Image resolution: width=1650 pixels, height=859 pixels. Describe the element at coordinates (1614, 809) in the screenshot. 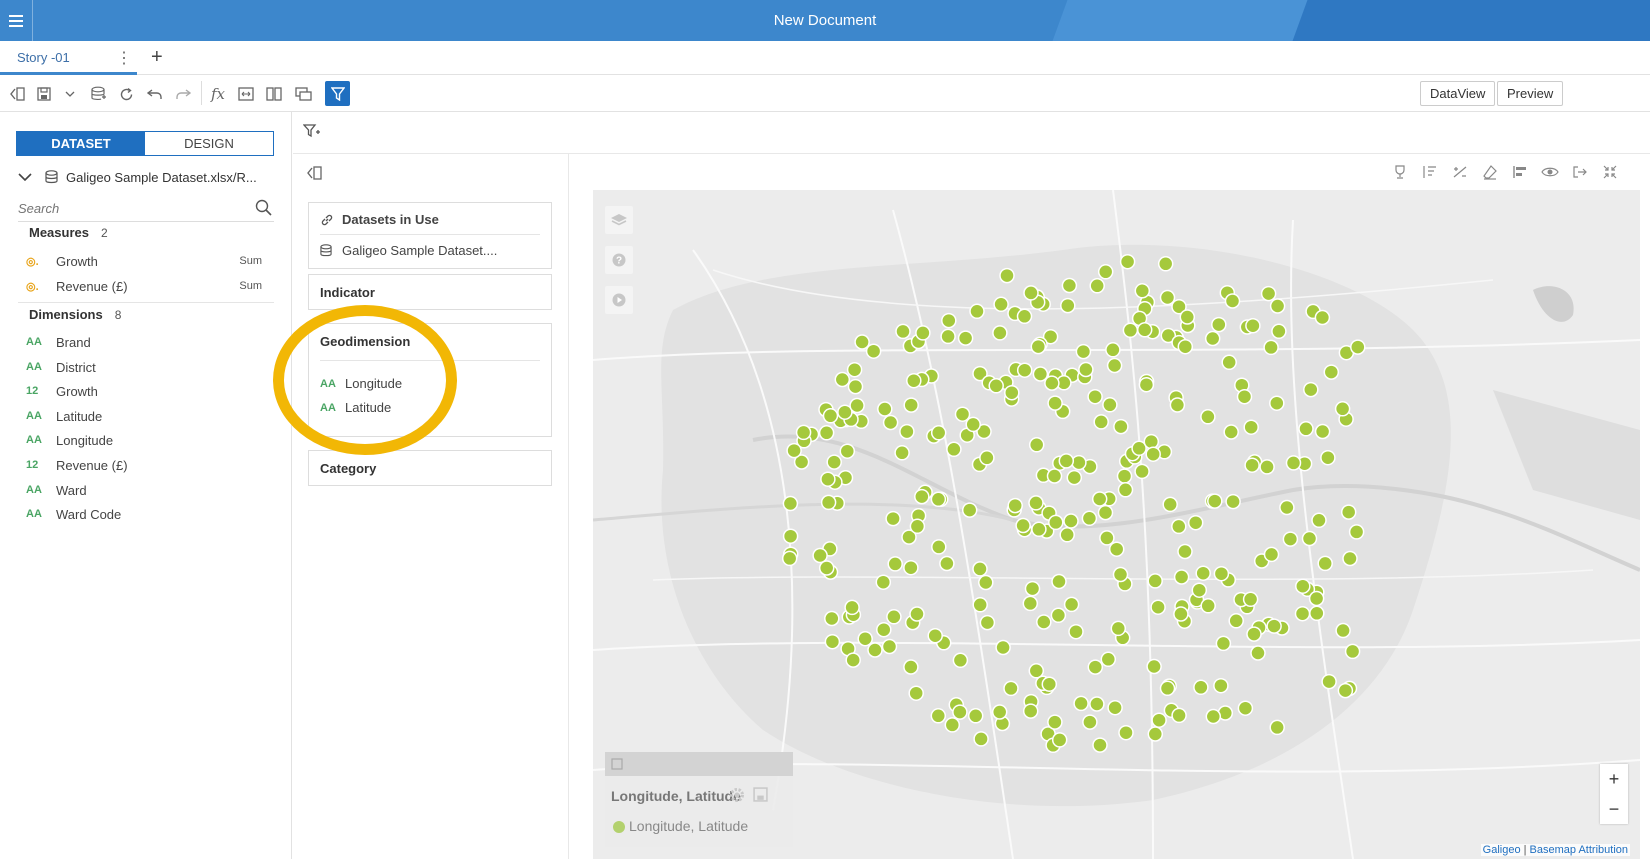

I see `zoom-out-button: −` at that location.